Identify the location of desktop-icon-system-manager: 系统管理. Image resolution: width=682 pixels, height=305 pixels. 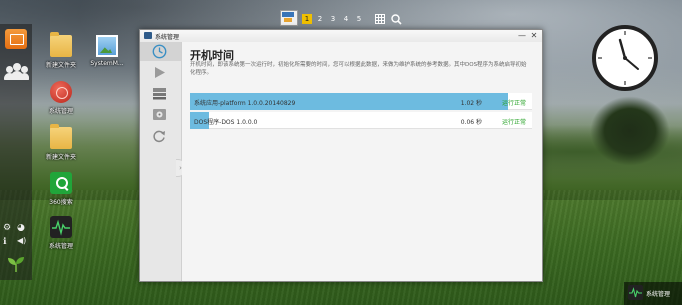
(61, 233).